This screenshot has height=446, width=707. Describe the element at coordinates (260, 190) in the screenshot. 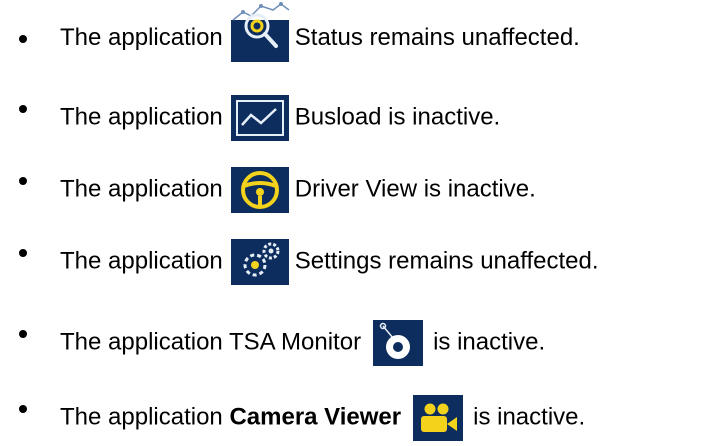

I see `driver-view-icon` at that location.